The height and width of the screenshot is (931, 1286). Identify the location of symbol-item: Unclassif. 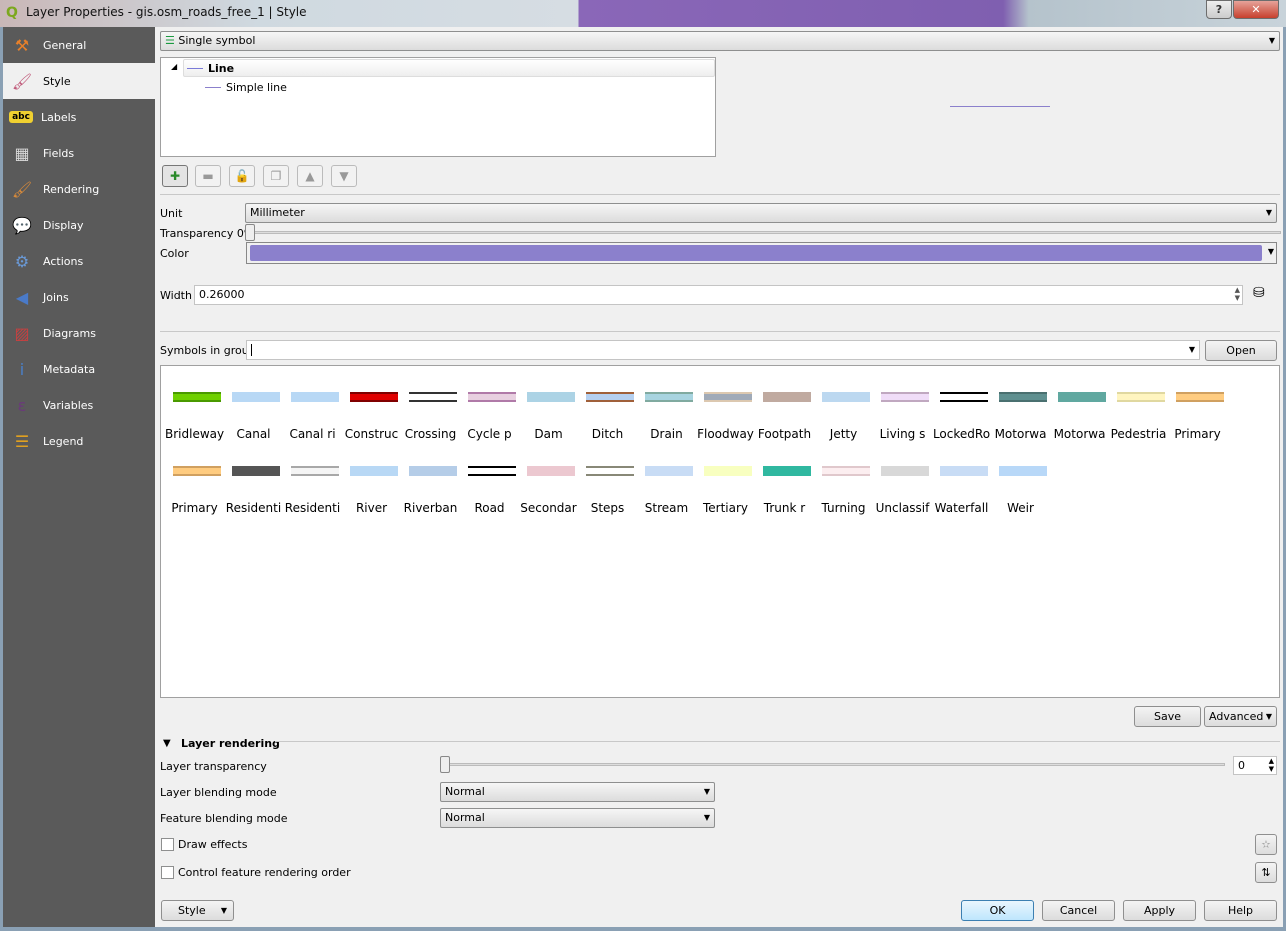
(902, 479).